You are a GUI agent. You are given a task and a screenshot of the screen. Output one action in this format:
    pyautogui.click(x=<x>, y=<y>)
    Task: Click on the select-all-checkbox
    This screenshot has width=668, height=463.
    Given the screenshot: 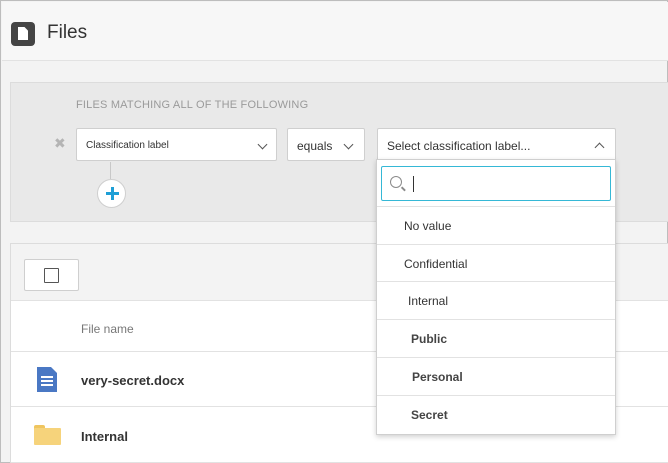 What is the action you would take?
    pyautogui.click(x=51, y=275)
    